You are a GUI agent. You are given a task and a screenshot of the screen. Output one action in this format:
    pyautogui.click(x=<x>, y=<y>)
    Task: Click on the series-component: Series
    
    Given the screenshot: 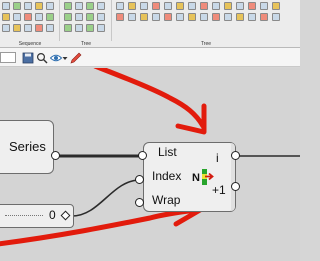 What is the action you would take?
    pyautogui.click(x=27, y=147)
    